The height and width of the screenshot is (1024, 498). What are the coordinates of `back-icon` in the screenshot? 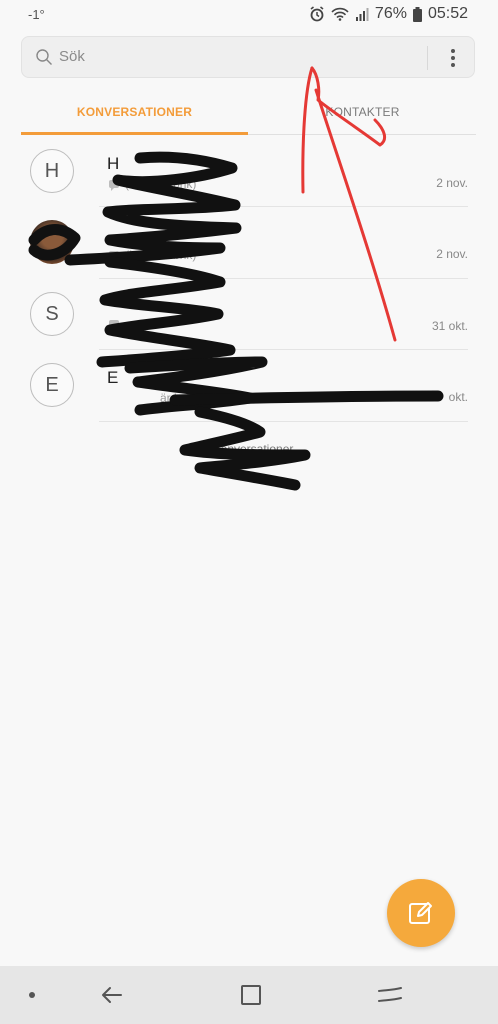 It's located at (112, 995).